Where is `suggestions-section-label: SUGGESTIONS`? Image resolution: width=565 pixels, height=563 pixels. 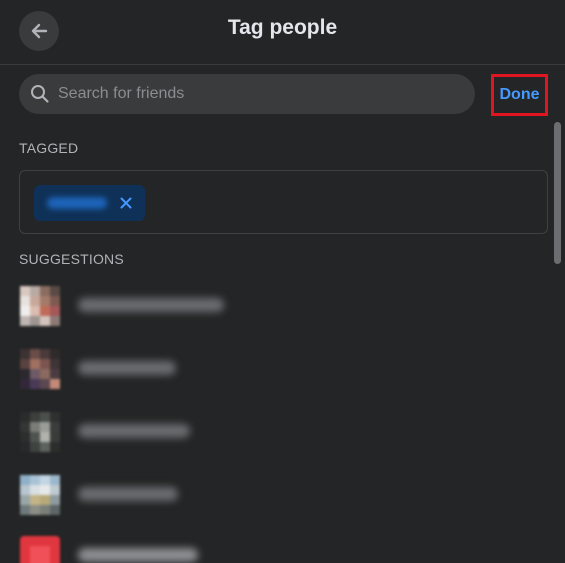
suggestions-section-label: SUGGESTIONS is located at coordinates (71, 259).